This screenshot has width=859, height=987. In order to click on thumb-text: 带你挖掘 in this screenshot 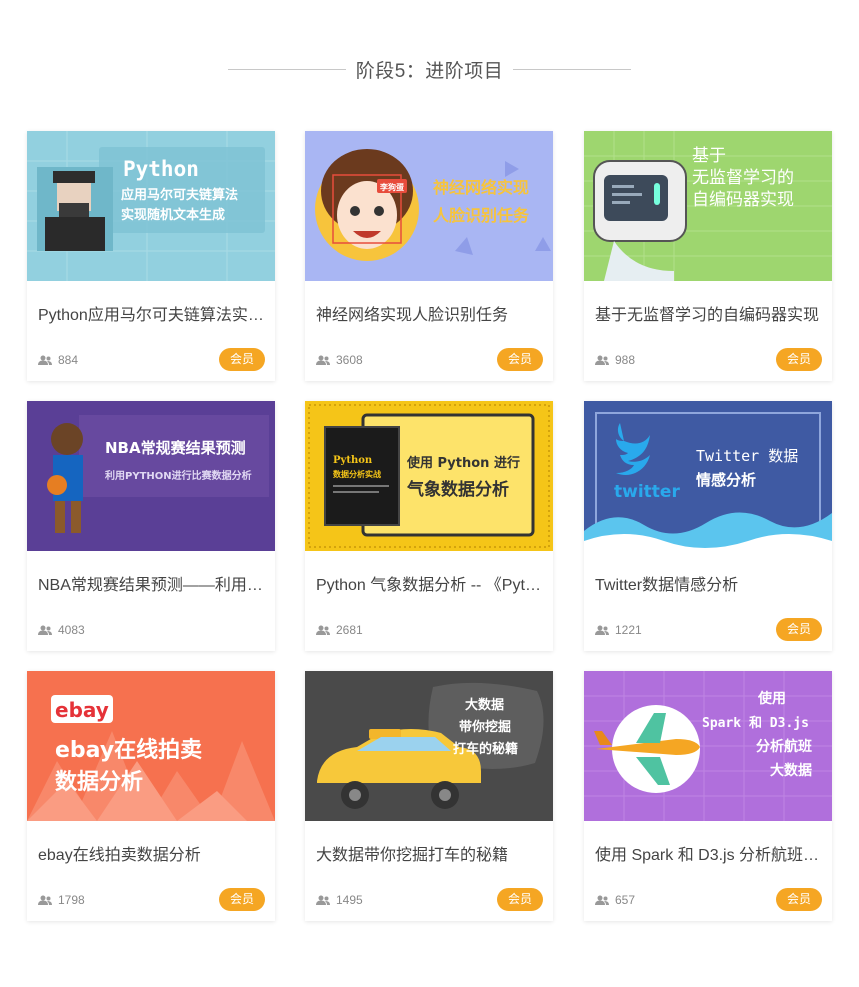, I will do `click(485, 727)`.